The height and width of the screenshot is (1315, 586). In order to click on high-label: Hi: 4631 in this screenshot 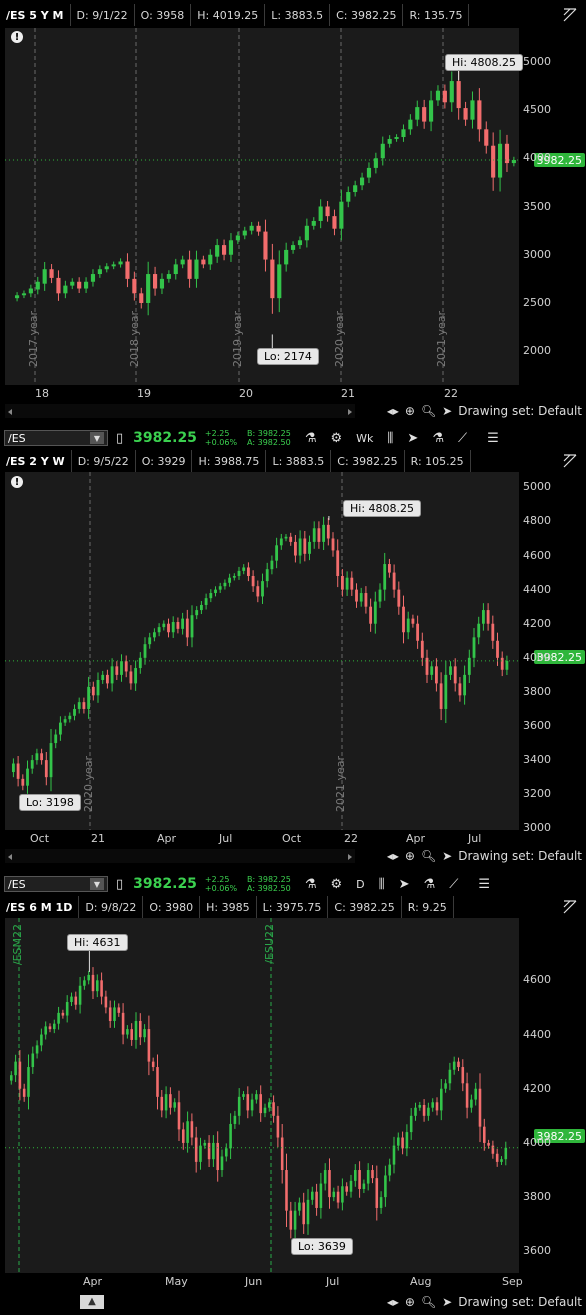, I will do `click(97, 942)`.